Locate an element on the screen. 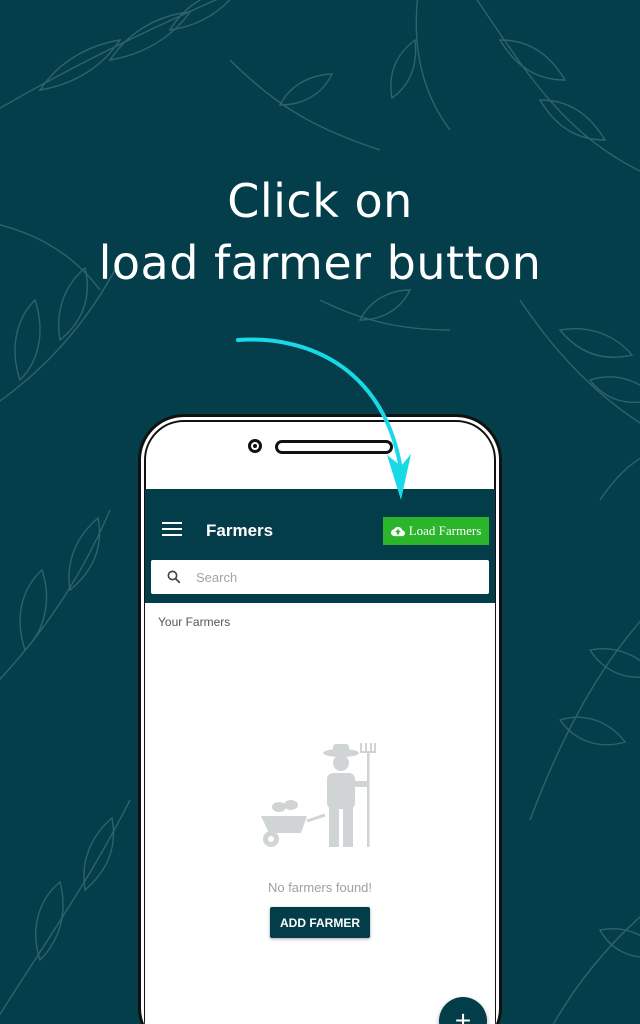 This screenshot has height=1024, width=640. add-farmer-button: ADD FARMER is located at coordinates (320, 922).